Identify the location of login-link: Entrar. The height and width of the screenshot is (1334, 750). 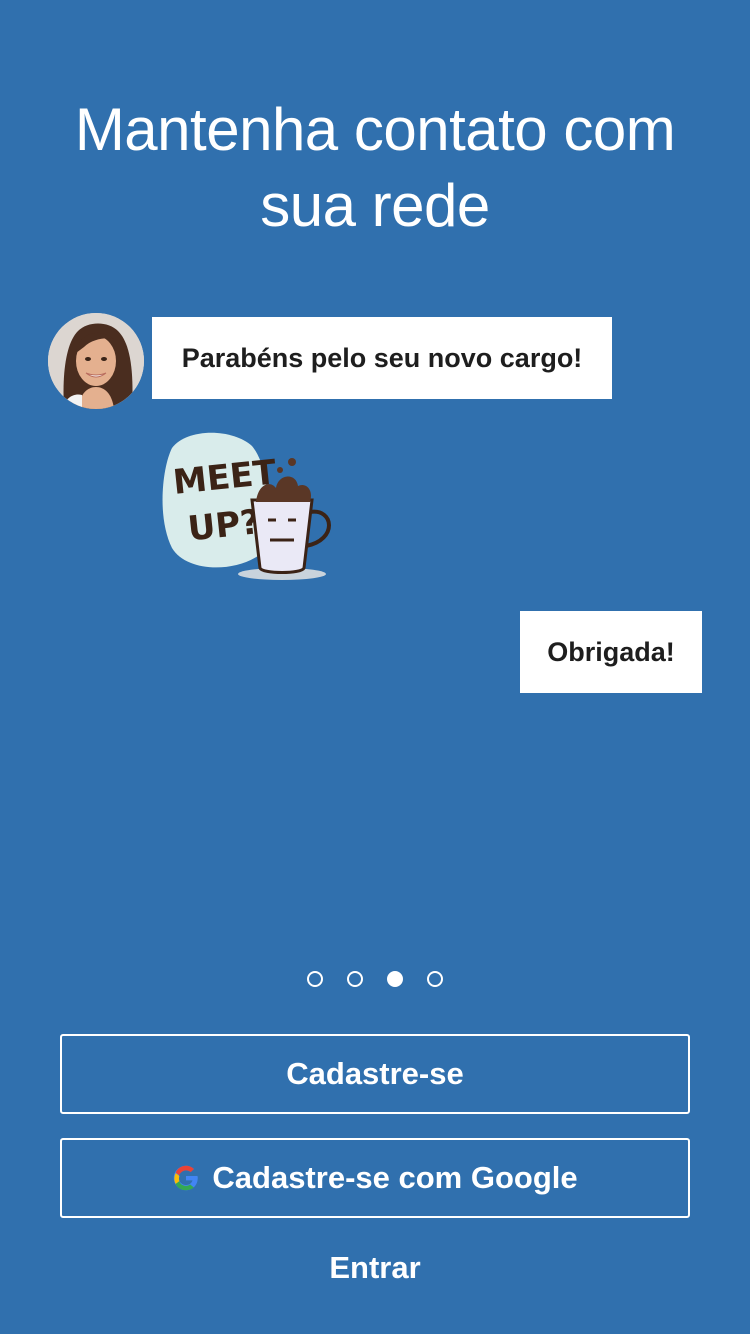
(375, 1268).